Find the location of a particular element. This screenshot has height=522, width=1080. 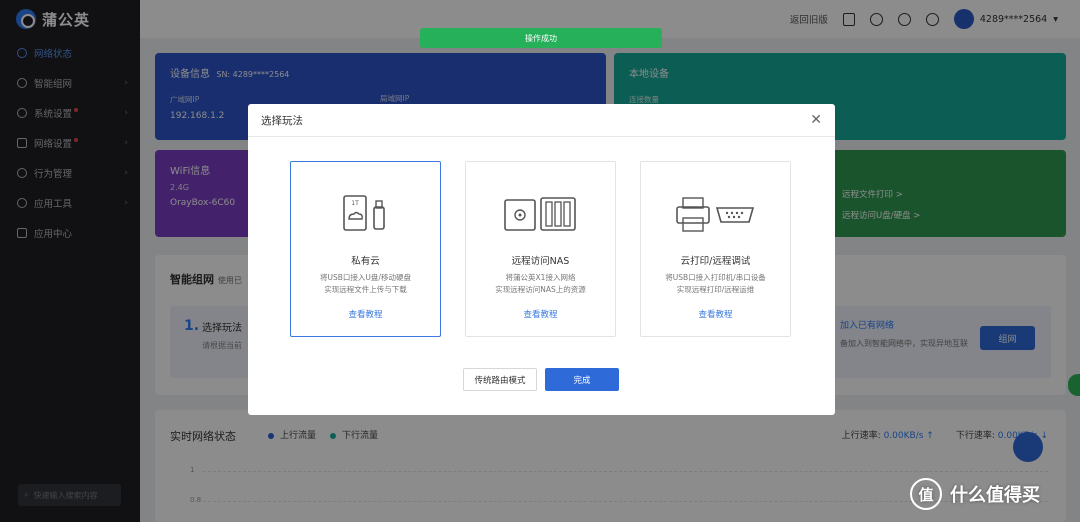

dialog-title: 选择玩法 is located at coordinates (282, 120).